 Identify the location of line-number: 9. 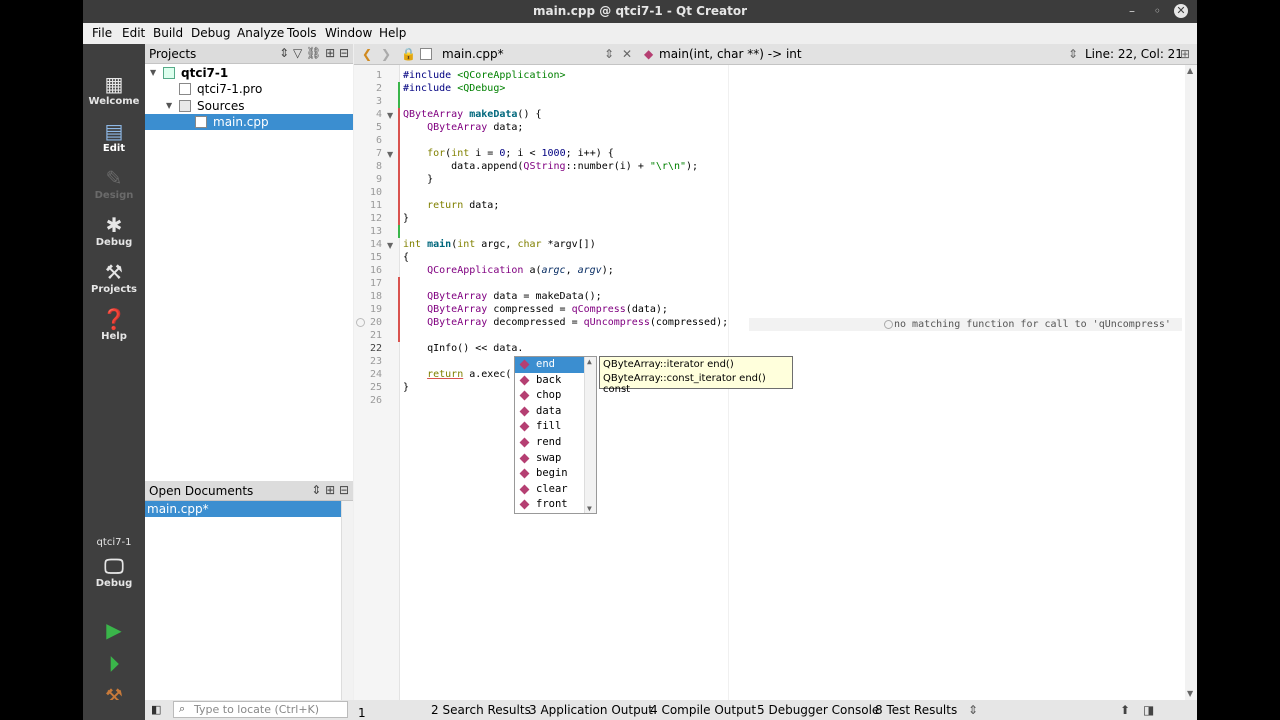
(378, 179).